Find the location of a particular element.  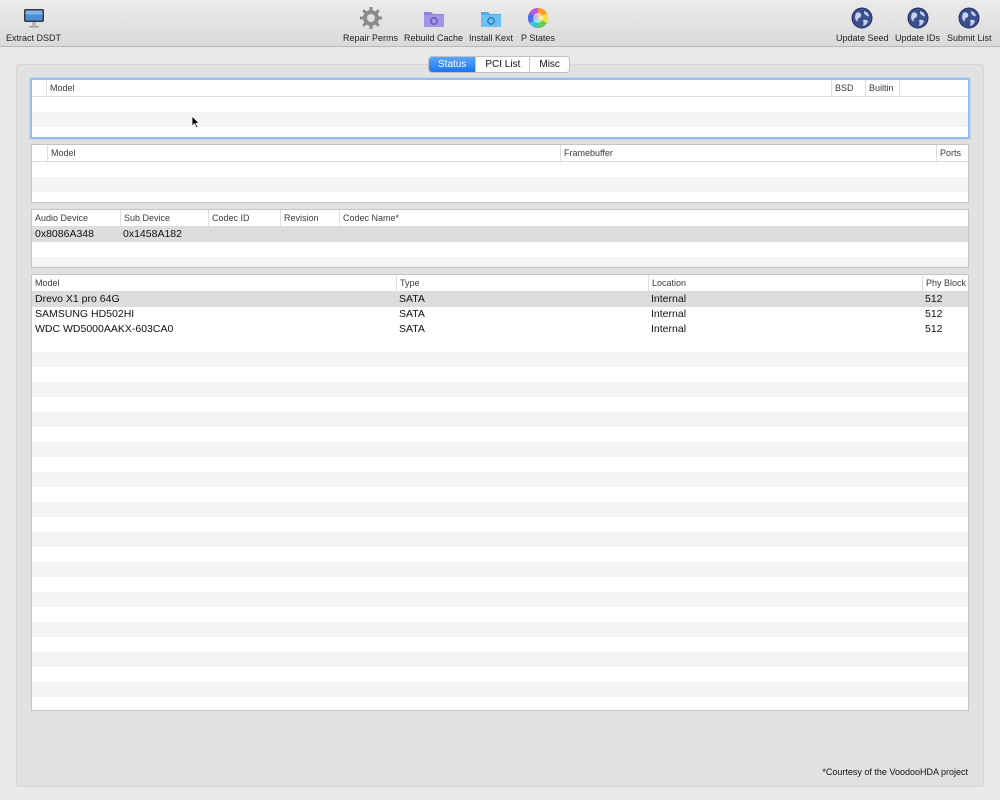

network-table-rows is located at coordinates (500, 117).